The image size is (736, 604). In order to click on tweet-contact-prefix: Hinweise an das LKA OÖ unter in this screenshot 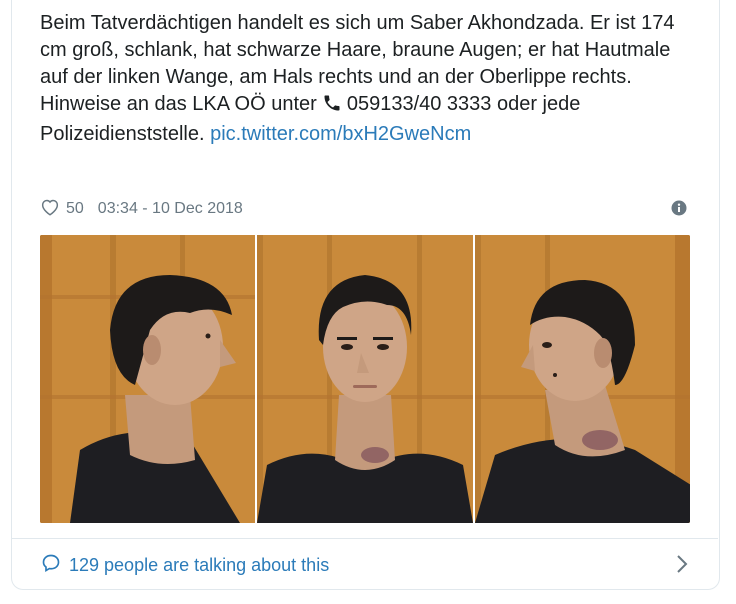, I will do `click(178, 104)`.